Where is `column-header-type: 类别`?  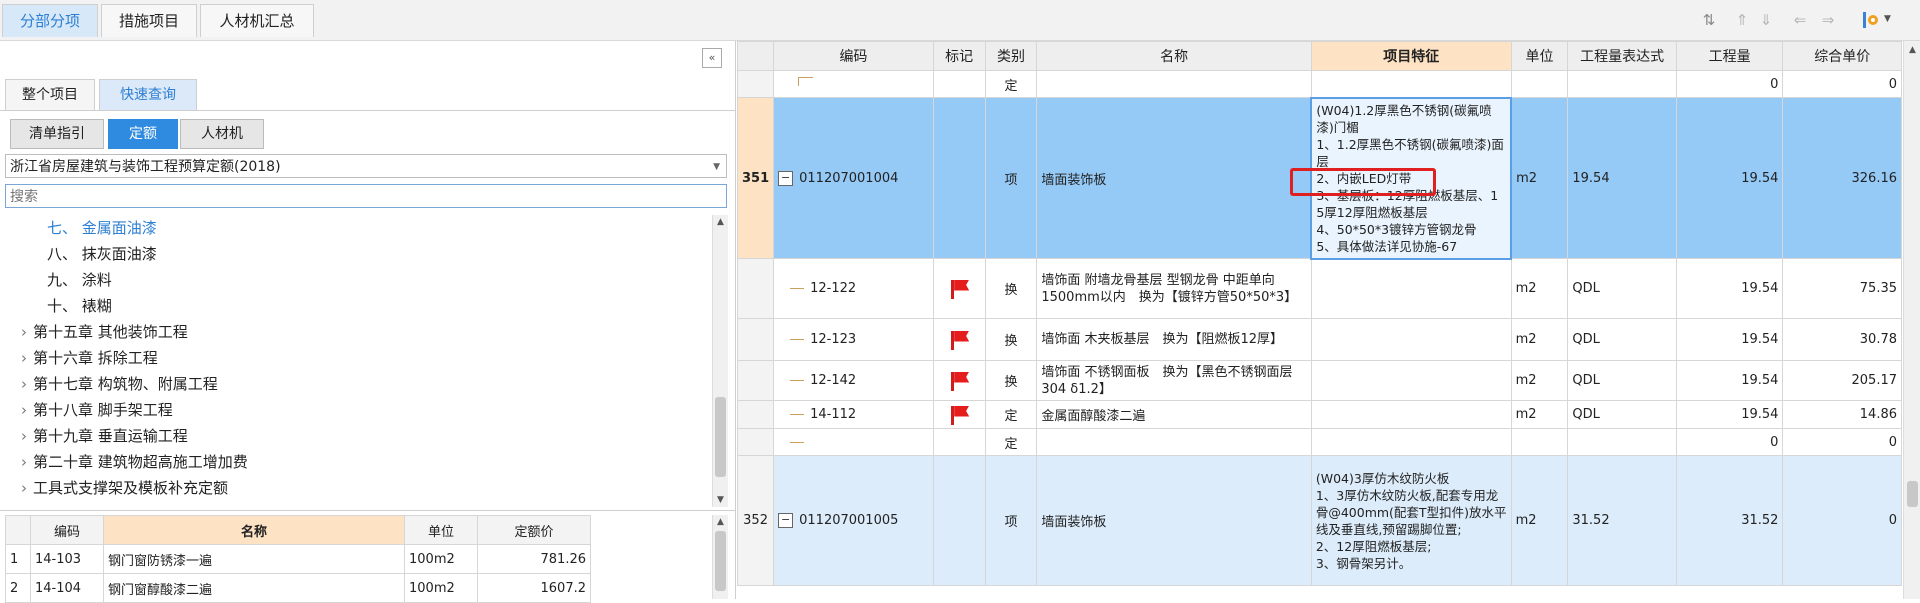
column-header-type: 类别 is located at coordinates (1011, 56).